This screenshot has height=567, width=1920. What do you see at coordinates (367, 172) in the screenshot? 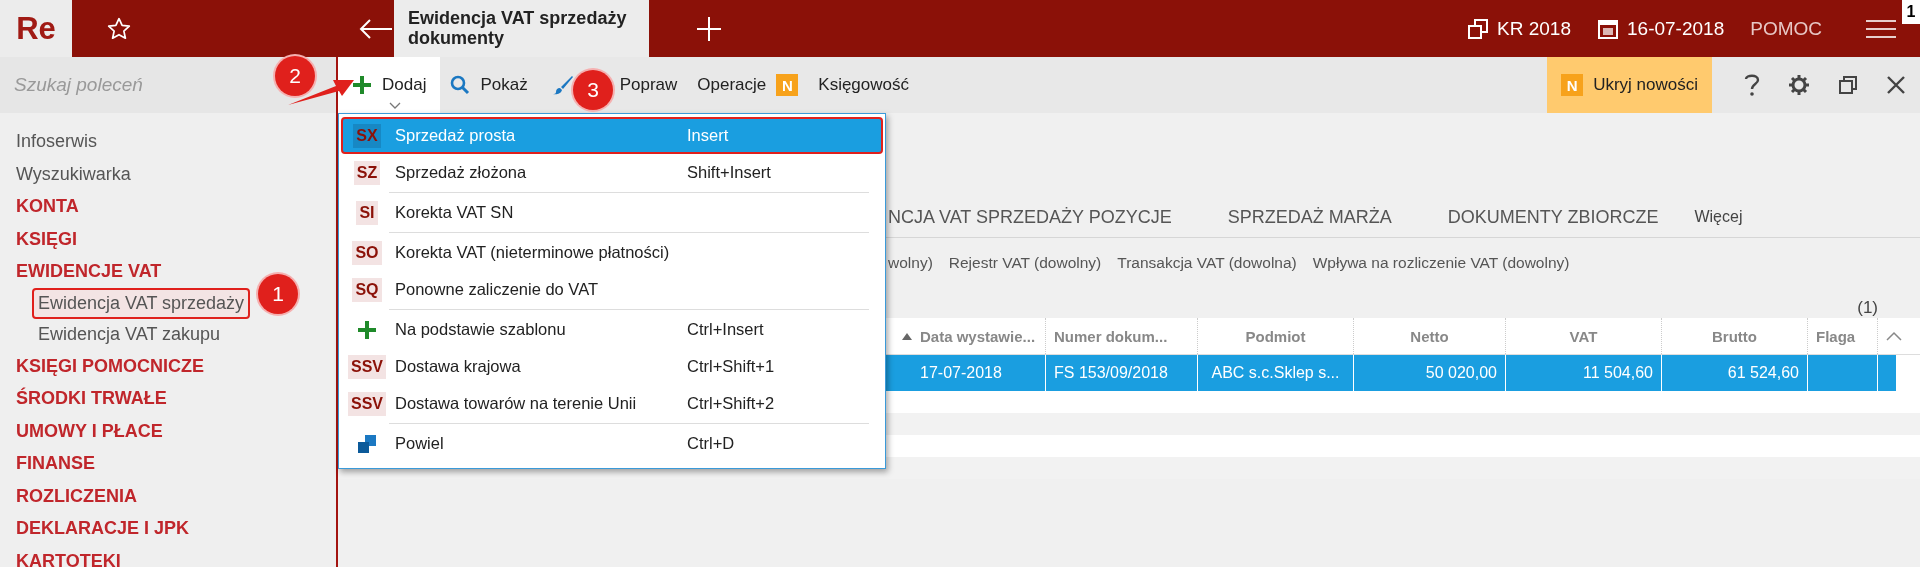
I see `document-code: SZ` at bounding box center [367, 172].